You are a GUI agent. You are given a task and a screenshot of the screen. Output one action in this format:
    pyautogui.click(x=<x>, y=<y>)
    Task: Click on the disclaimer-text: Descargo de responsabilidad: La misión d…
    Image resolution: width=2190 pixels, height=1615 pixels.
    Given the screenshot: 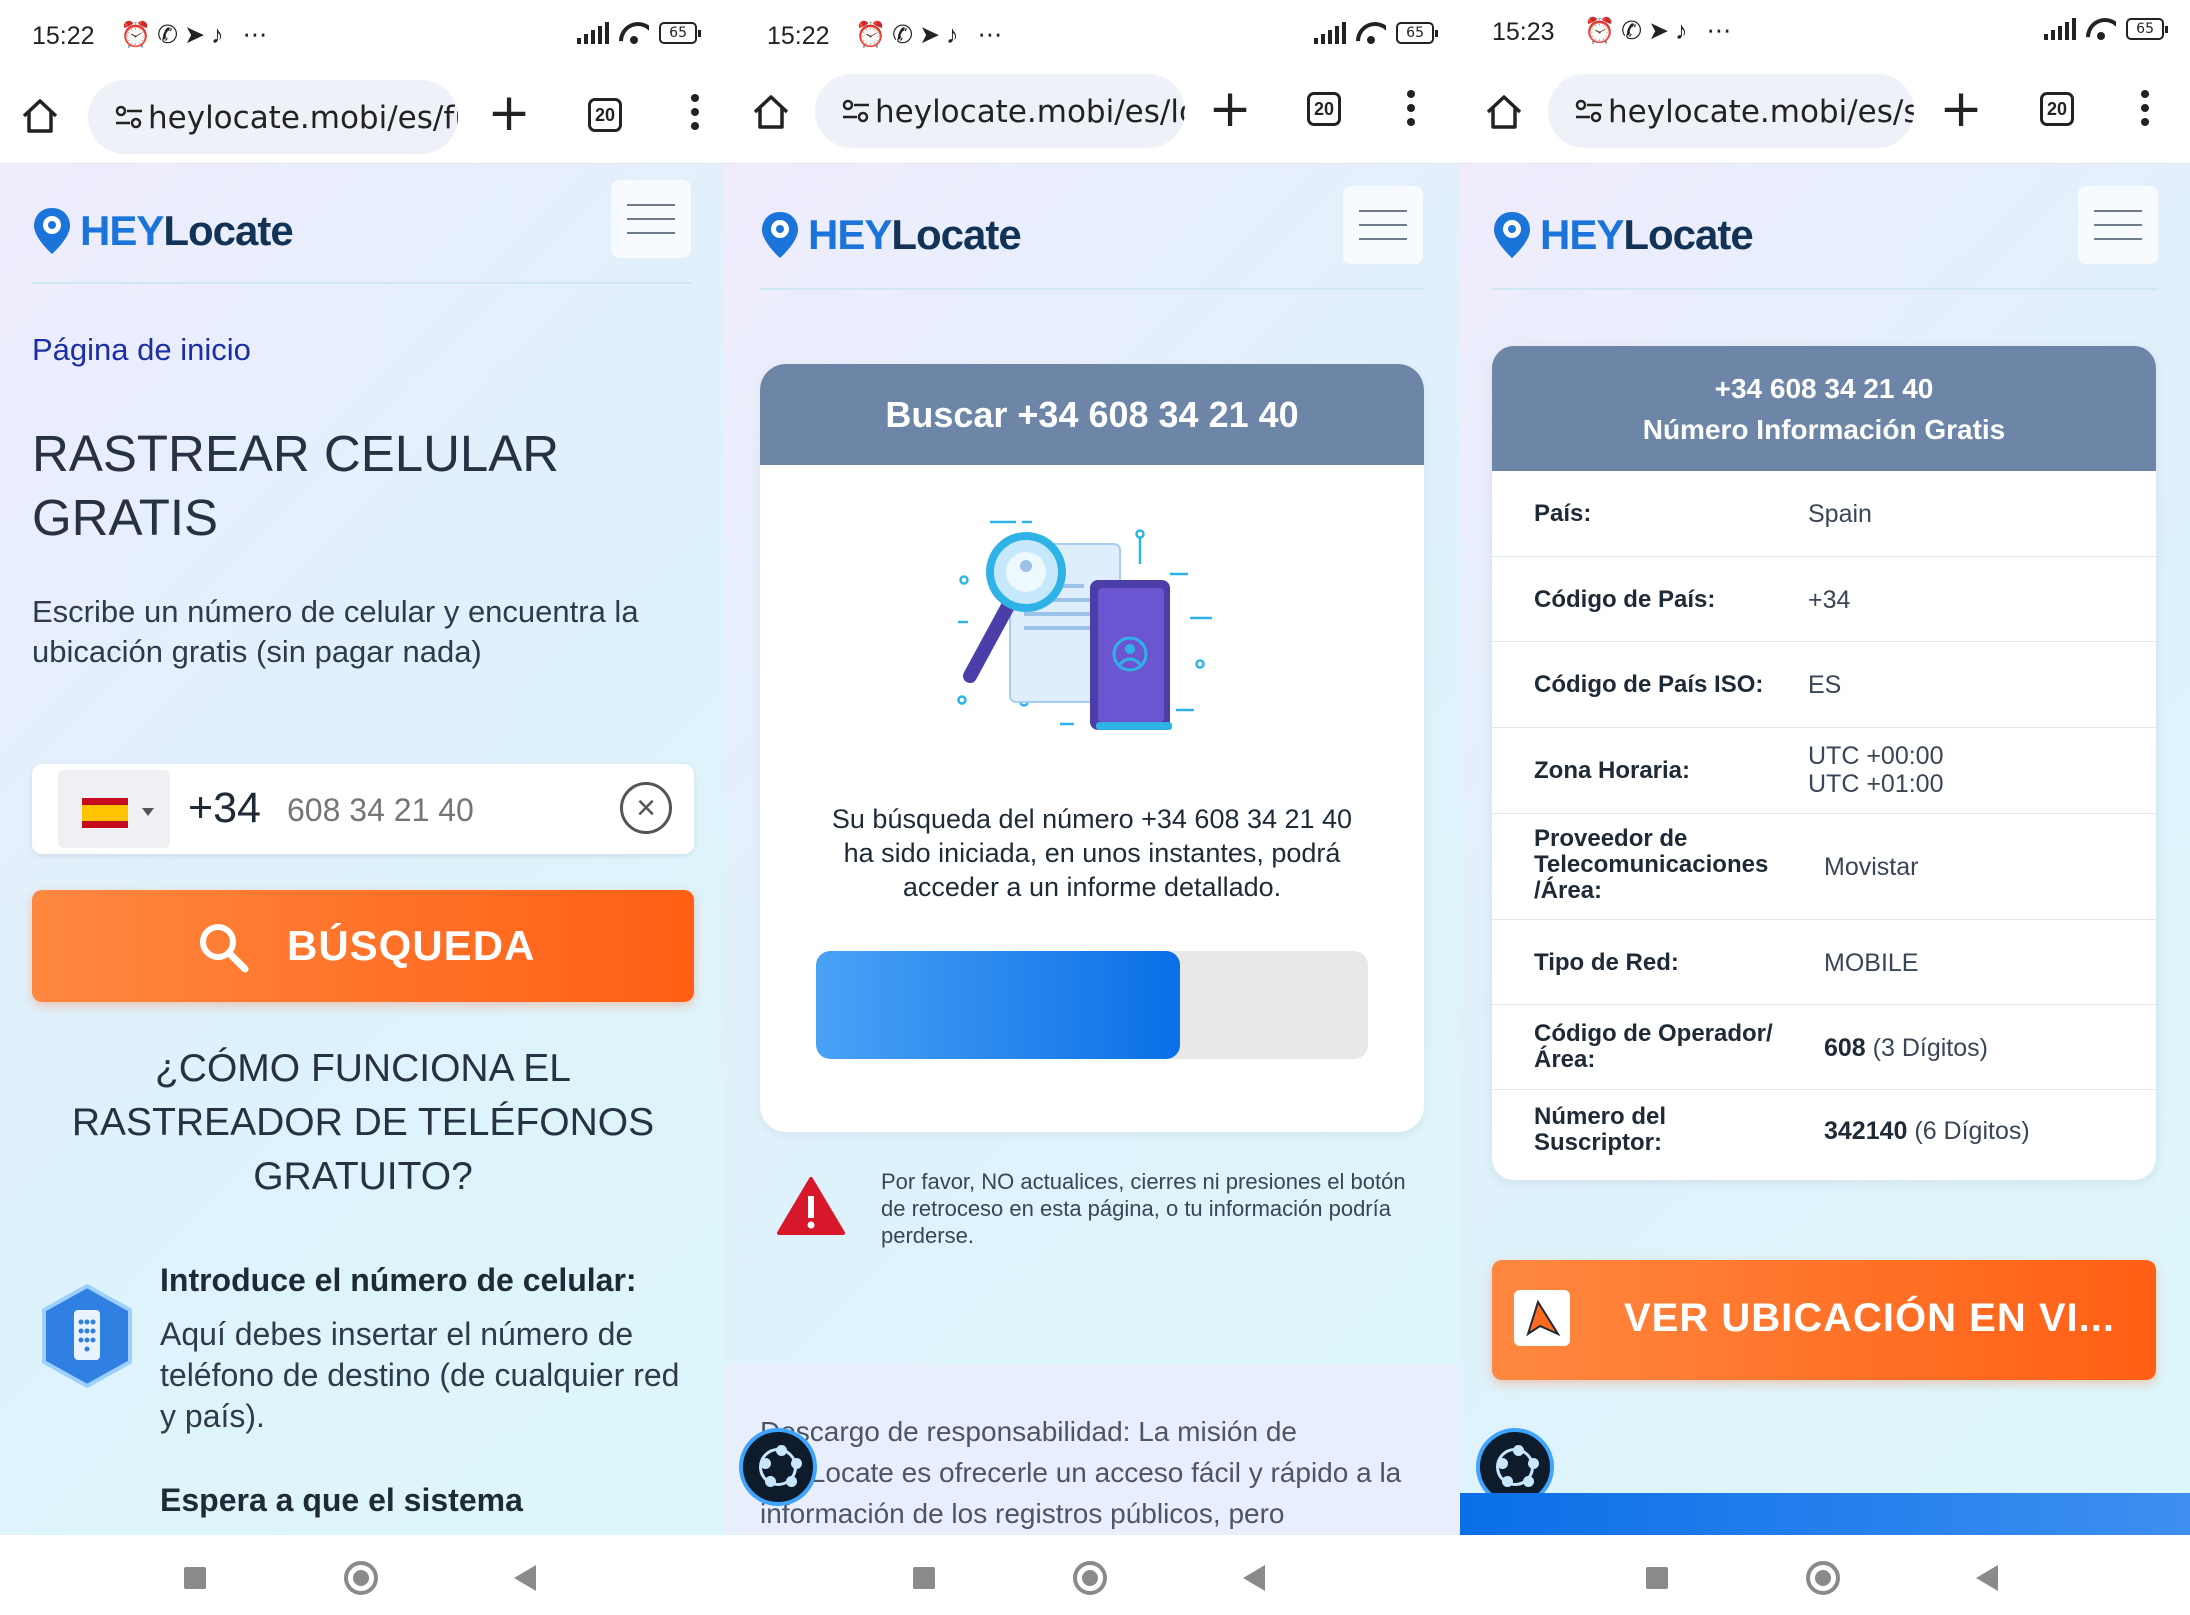 What is the action you would take?
    pyautogui.click(x=1081, y=1472)
    